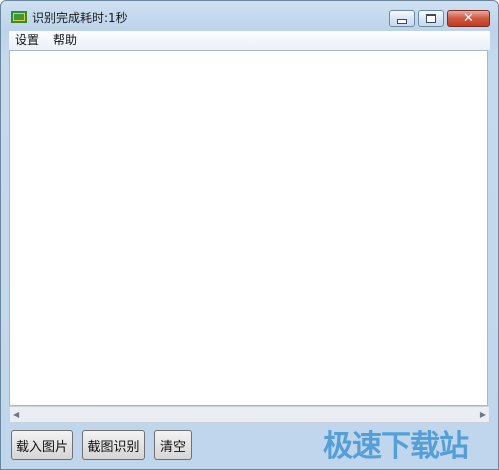  I want to click on screenshot-ocr-button: 截图识别, so click(113, 445).